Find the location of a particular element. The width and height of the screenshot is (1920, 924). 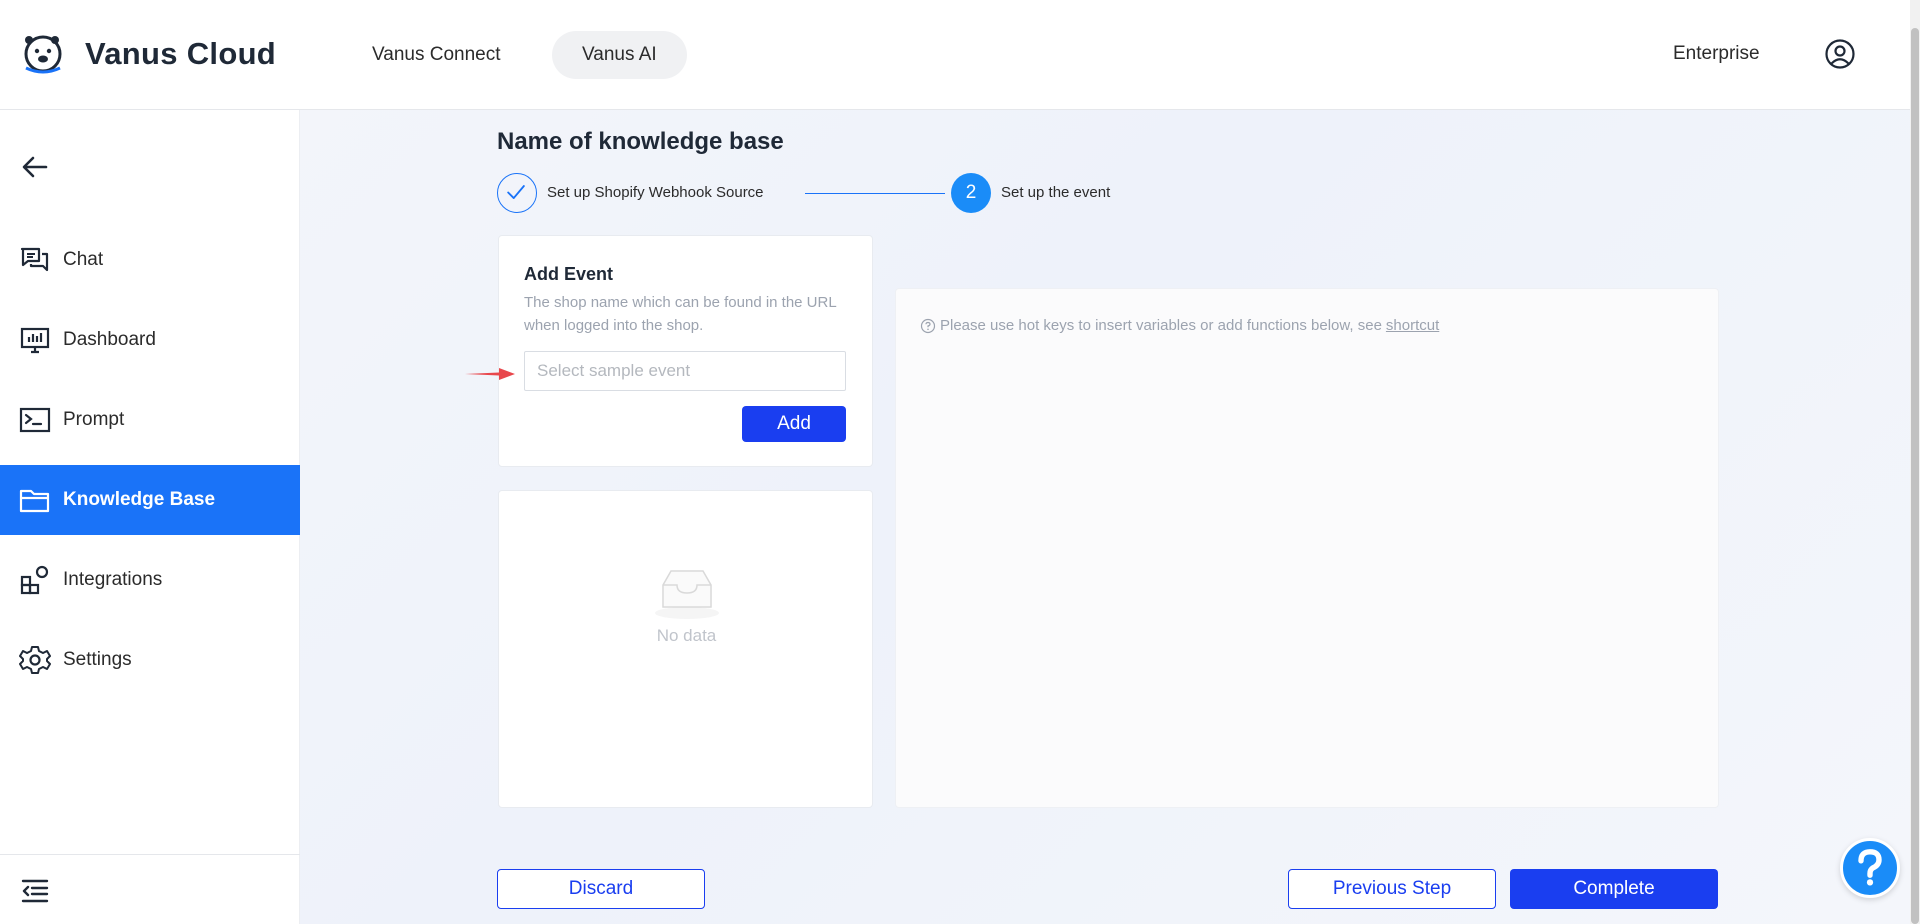

step-connector is located at coordinates (875, 193).